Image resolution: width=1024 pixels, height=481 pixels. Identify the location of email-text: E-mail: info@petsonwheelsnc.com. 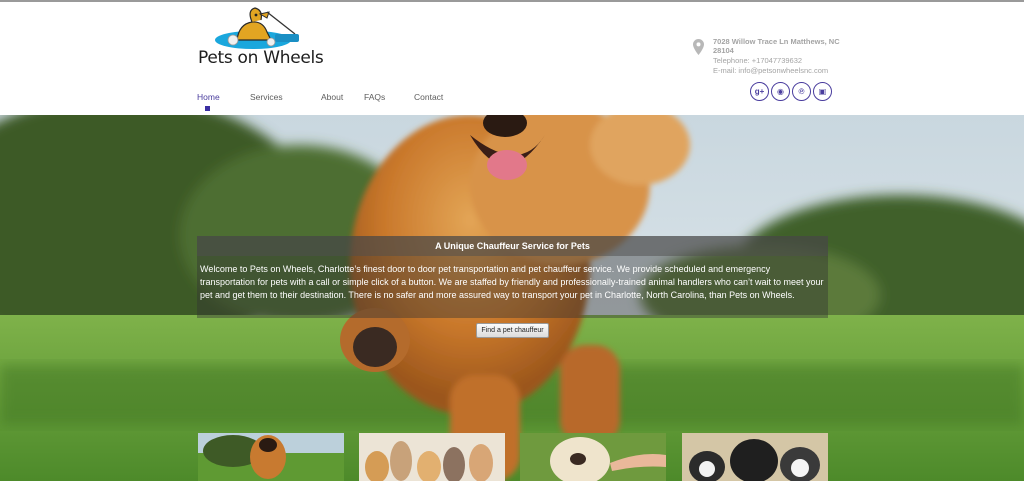
(770, 70).